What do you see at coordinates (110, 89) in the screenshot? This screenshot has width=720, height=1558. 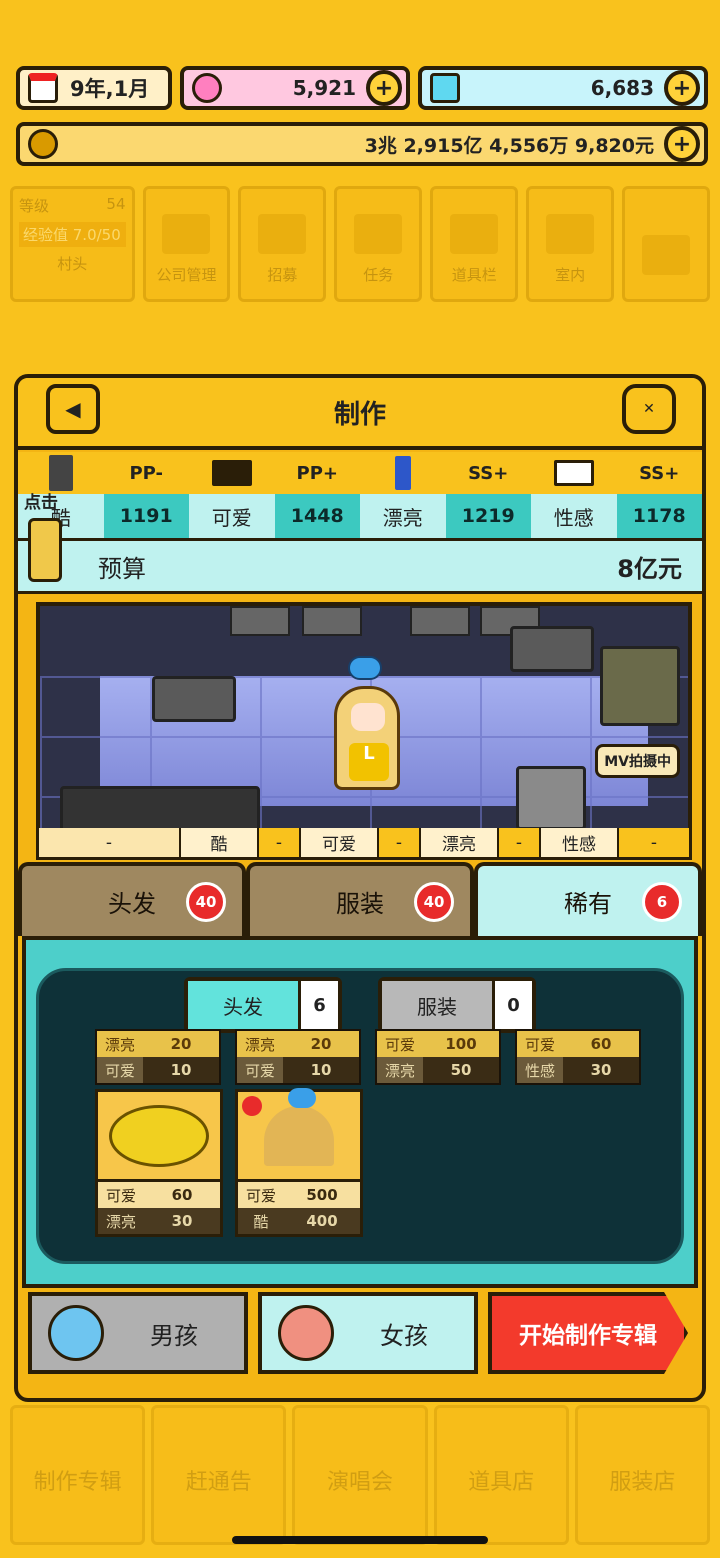 I see `date-text: 9年,1月` at bounding box center [110, 89].